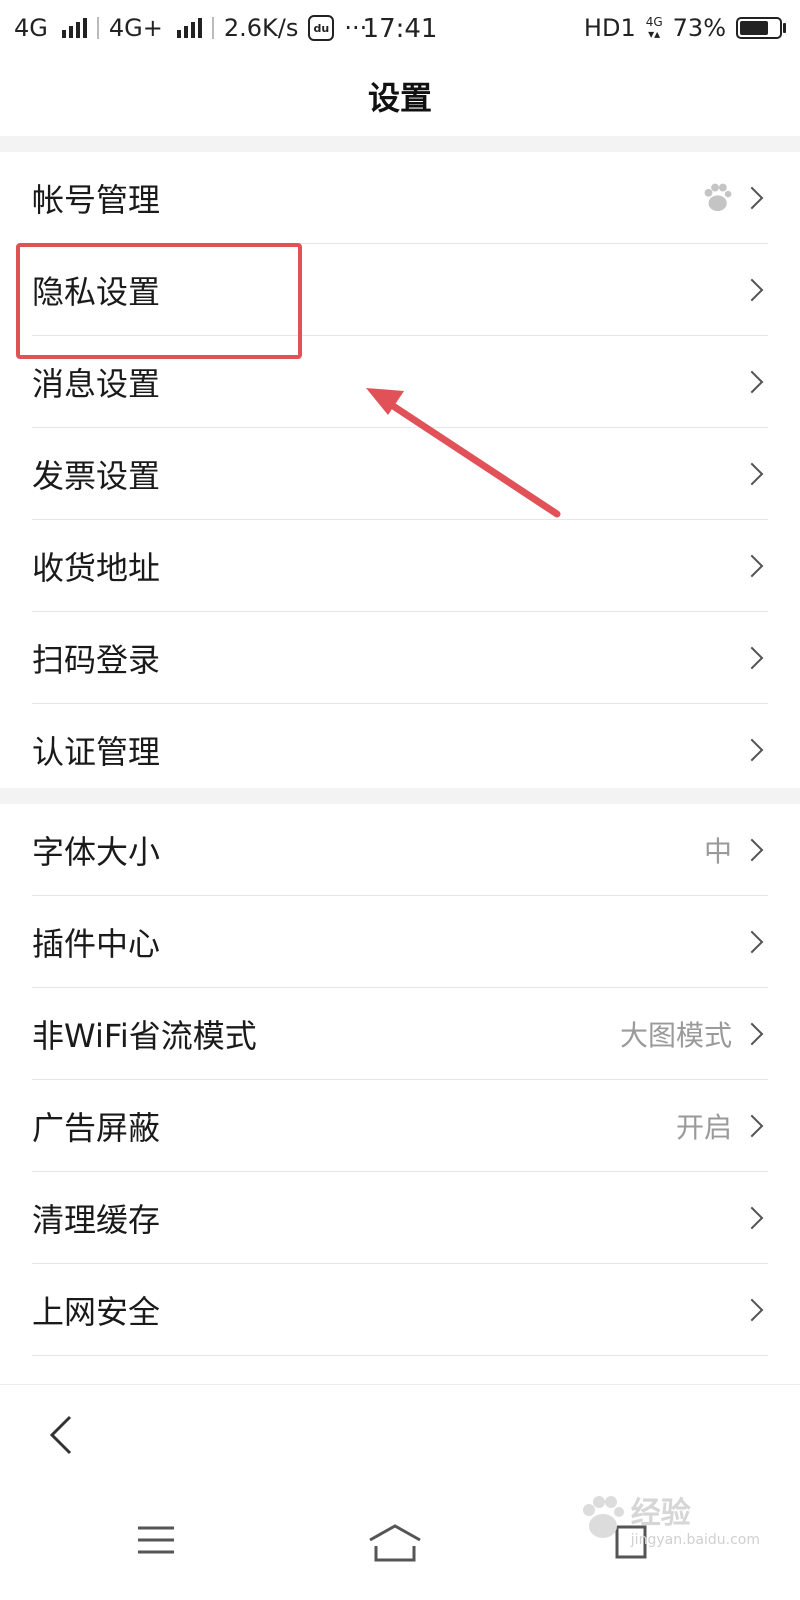 This screenshot has height=1600, width=800. I want to click on baidu-paw-logo-icon, so click(603, 1517).